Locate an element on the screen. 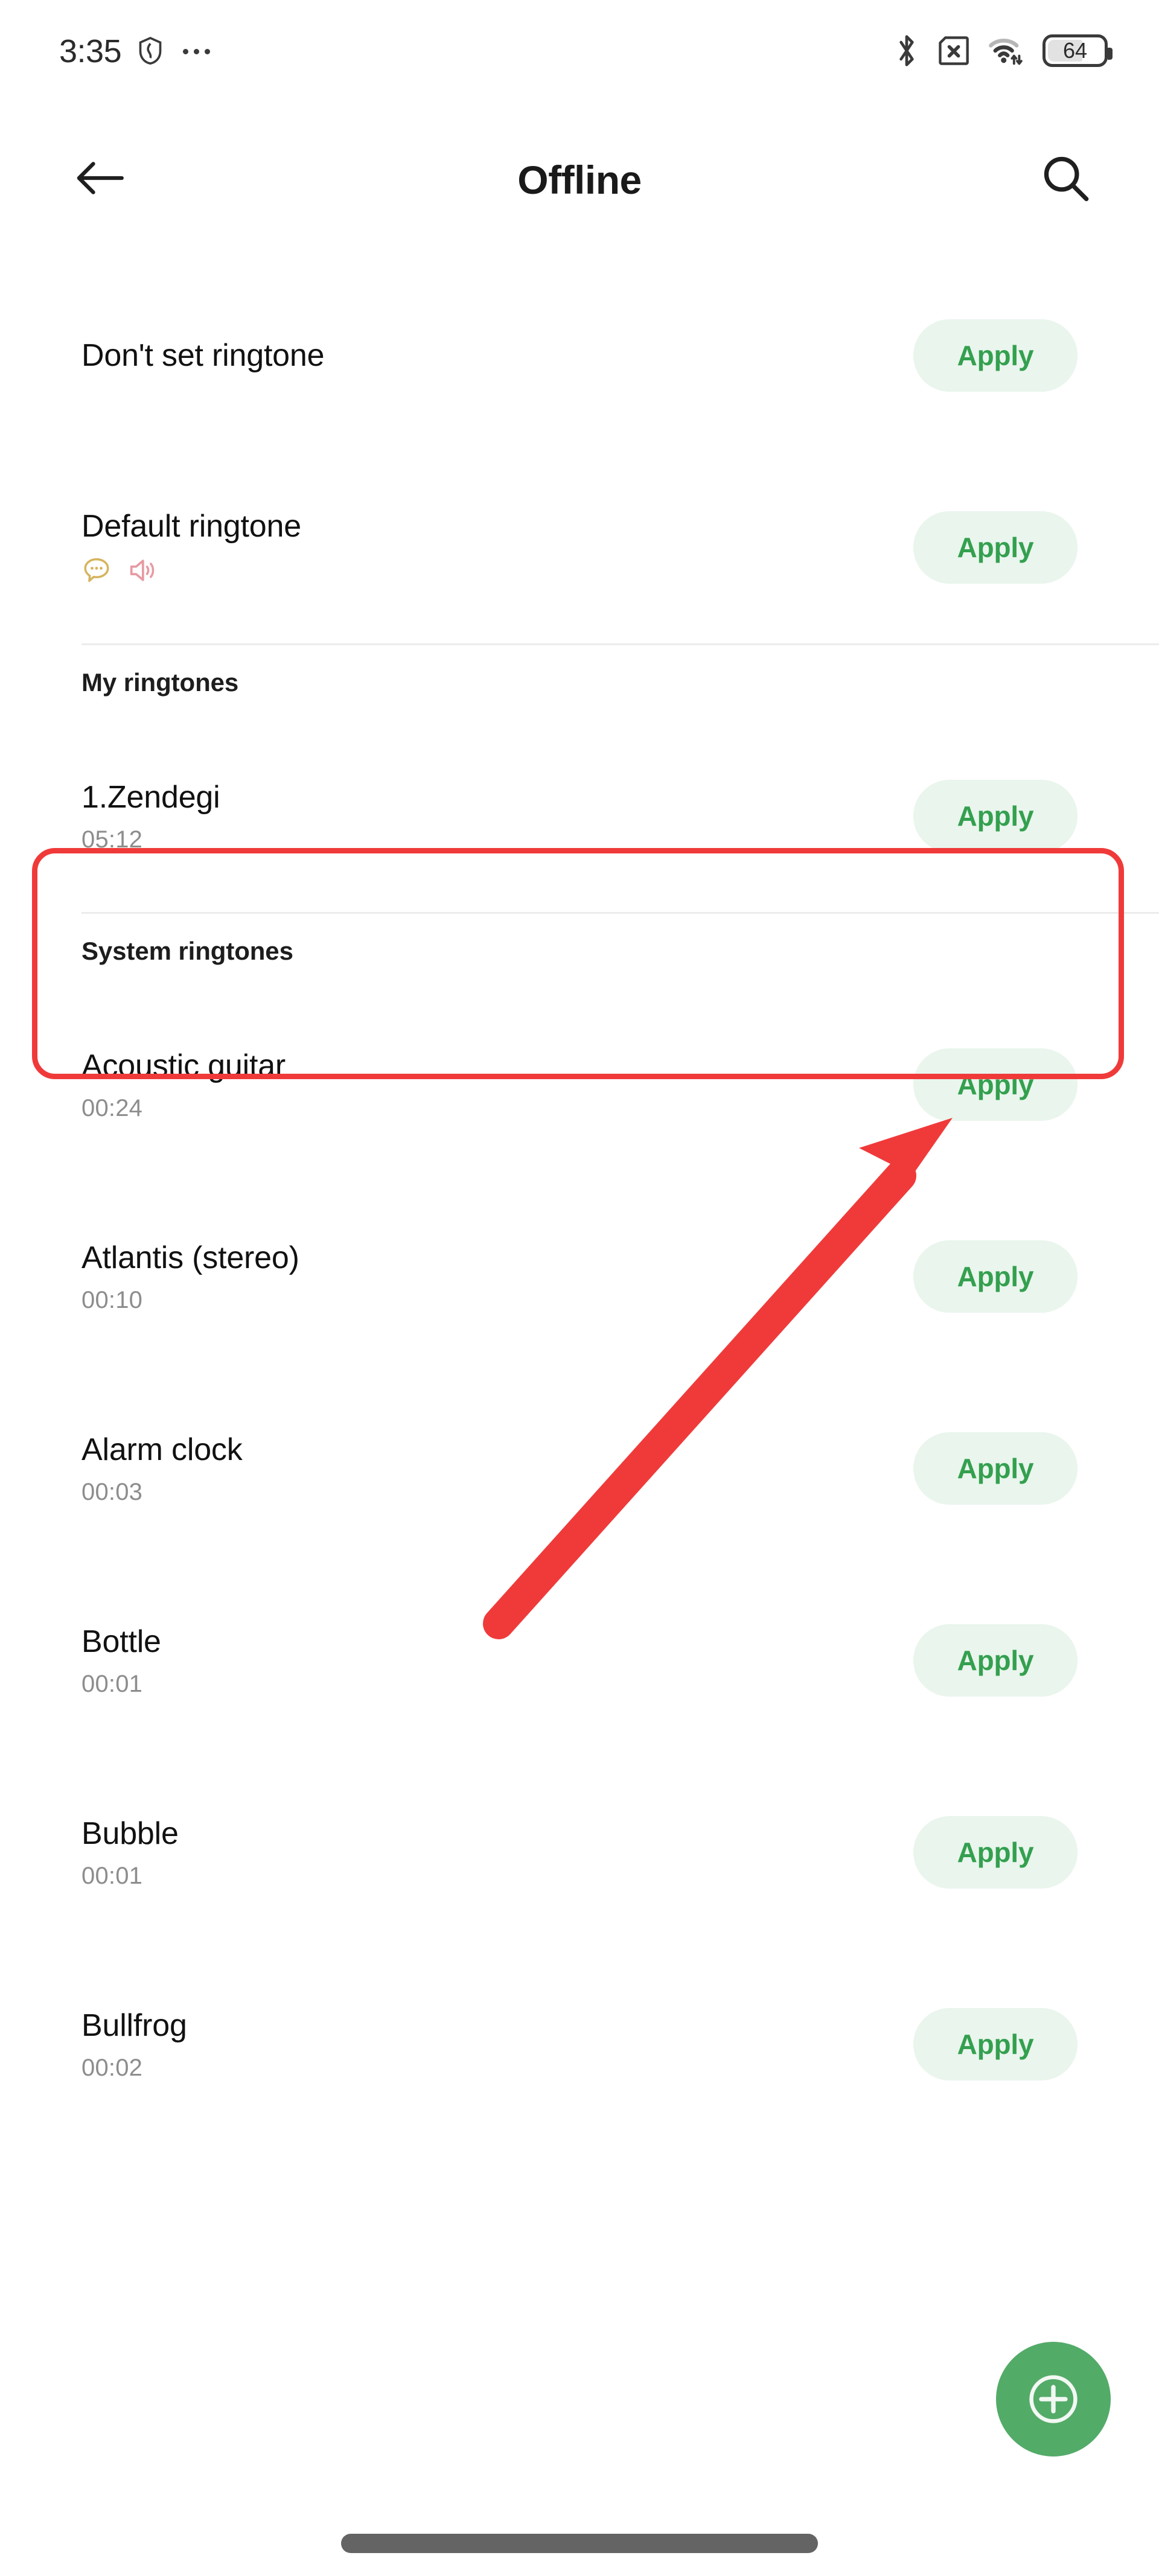 Image resolution: width=1159 pixels, height=2576 pixels. status-bar-left: 3:35 is located at coordinates (135, 51).